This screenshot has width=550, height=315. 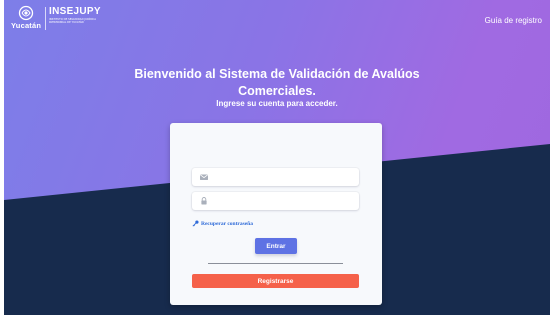 I want to click on password-input, so click(x=284, y=201).